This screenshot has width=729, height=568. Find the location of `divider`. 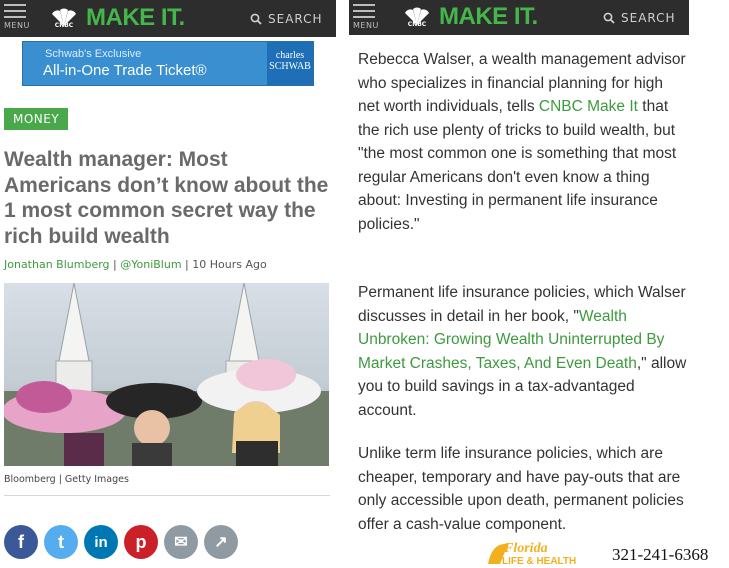

divider is located at coordinates (167, 495).